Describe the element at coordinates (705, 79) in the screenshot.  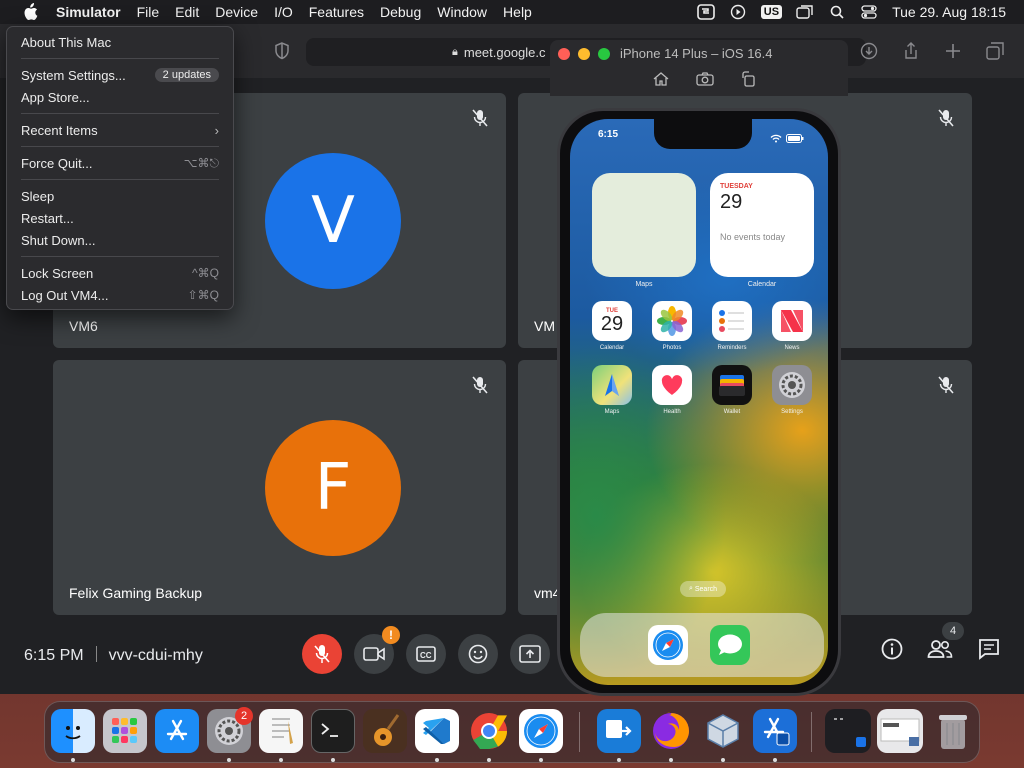
I see `screenshot-camera-icon` at that location.